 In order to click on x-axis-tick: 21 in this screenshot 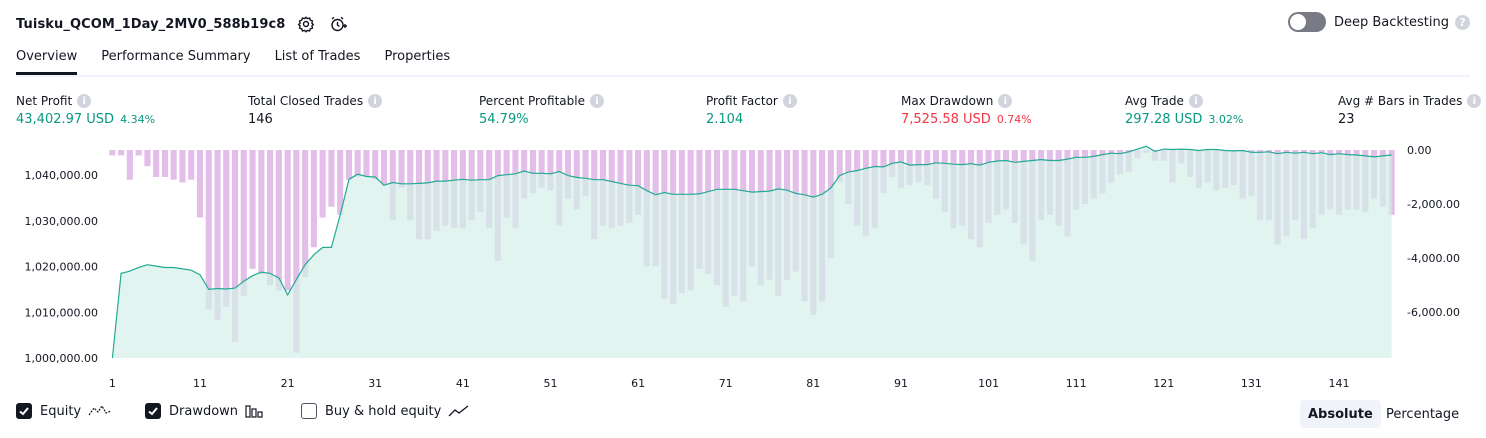, I will do `click(288, 383)`.